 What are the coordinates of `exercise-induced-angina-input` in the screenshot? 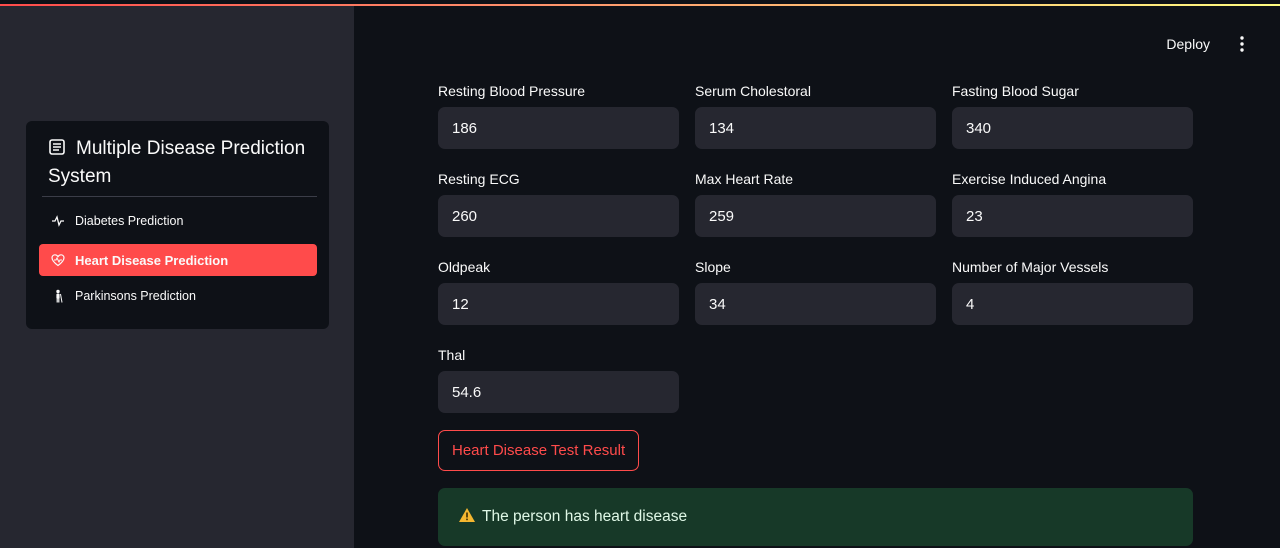 It's located at (1072, 216).